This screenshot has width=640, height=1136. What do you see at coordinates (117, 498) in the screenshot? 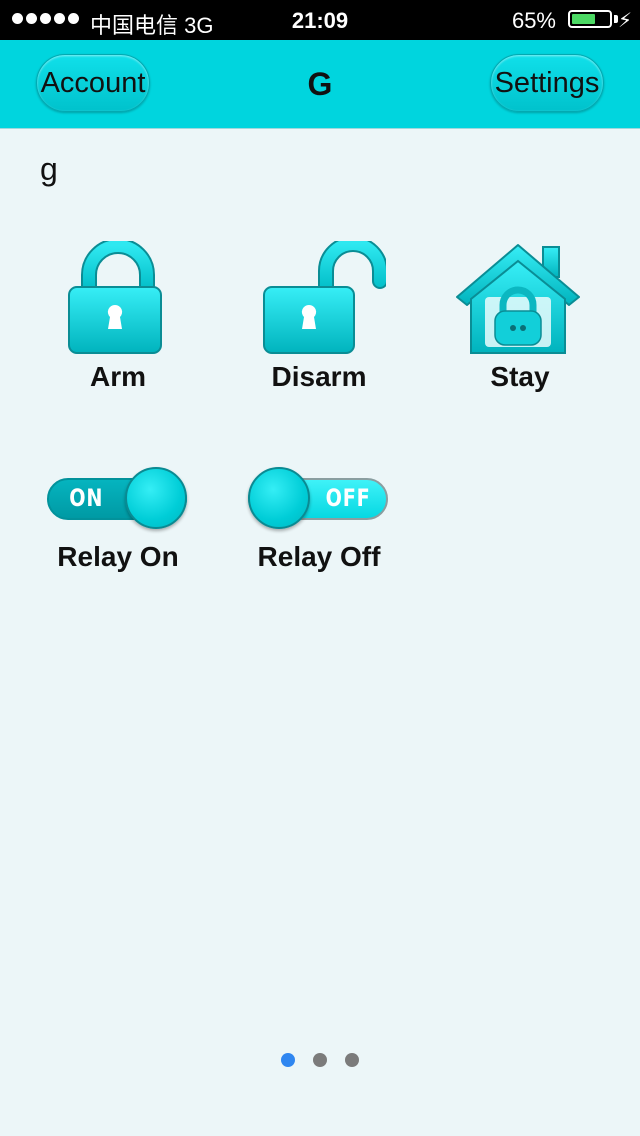
I see `relay-on-switch: ON` at bounding box center [117, 498].